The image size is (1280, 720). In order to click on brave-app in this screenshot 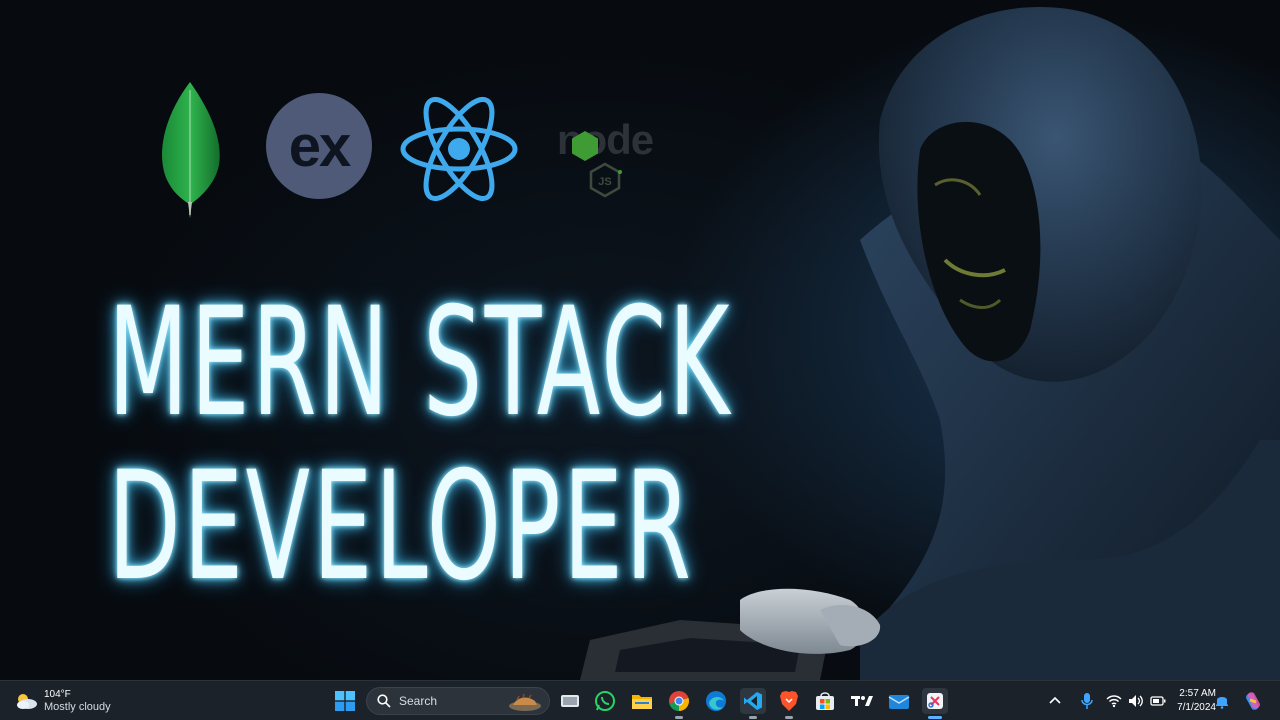, I will do `click(789, 703)`.